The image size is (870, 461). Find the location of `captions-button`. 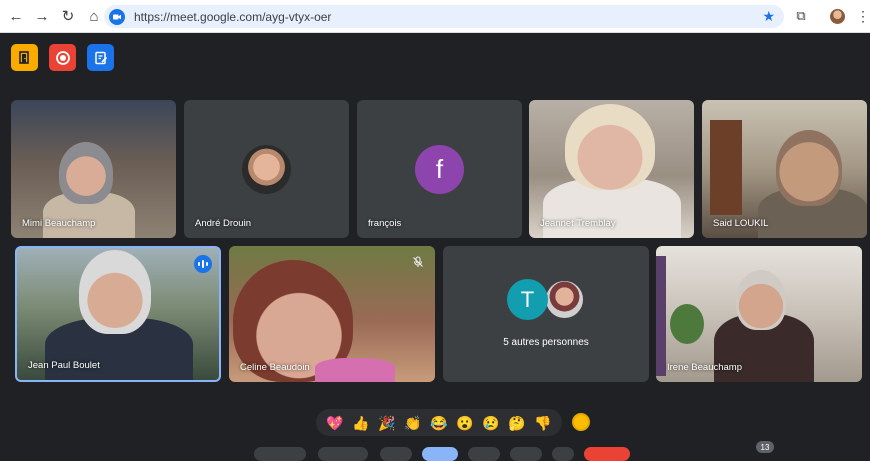

captions-button is located at coordinates (396, 454).